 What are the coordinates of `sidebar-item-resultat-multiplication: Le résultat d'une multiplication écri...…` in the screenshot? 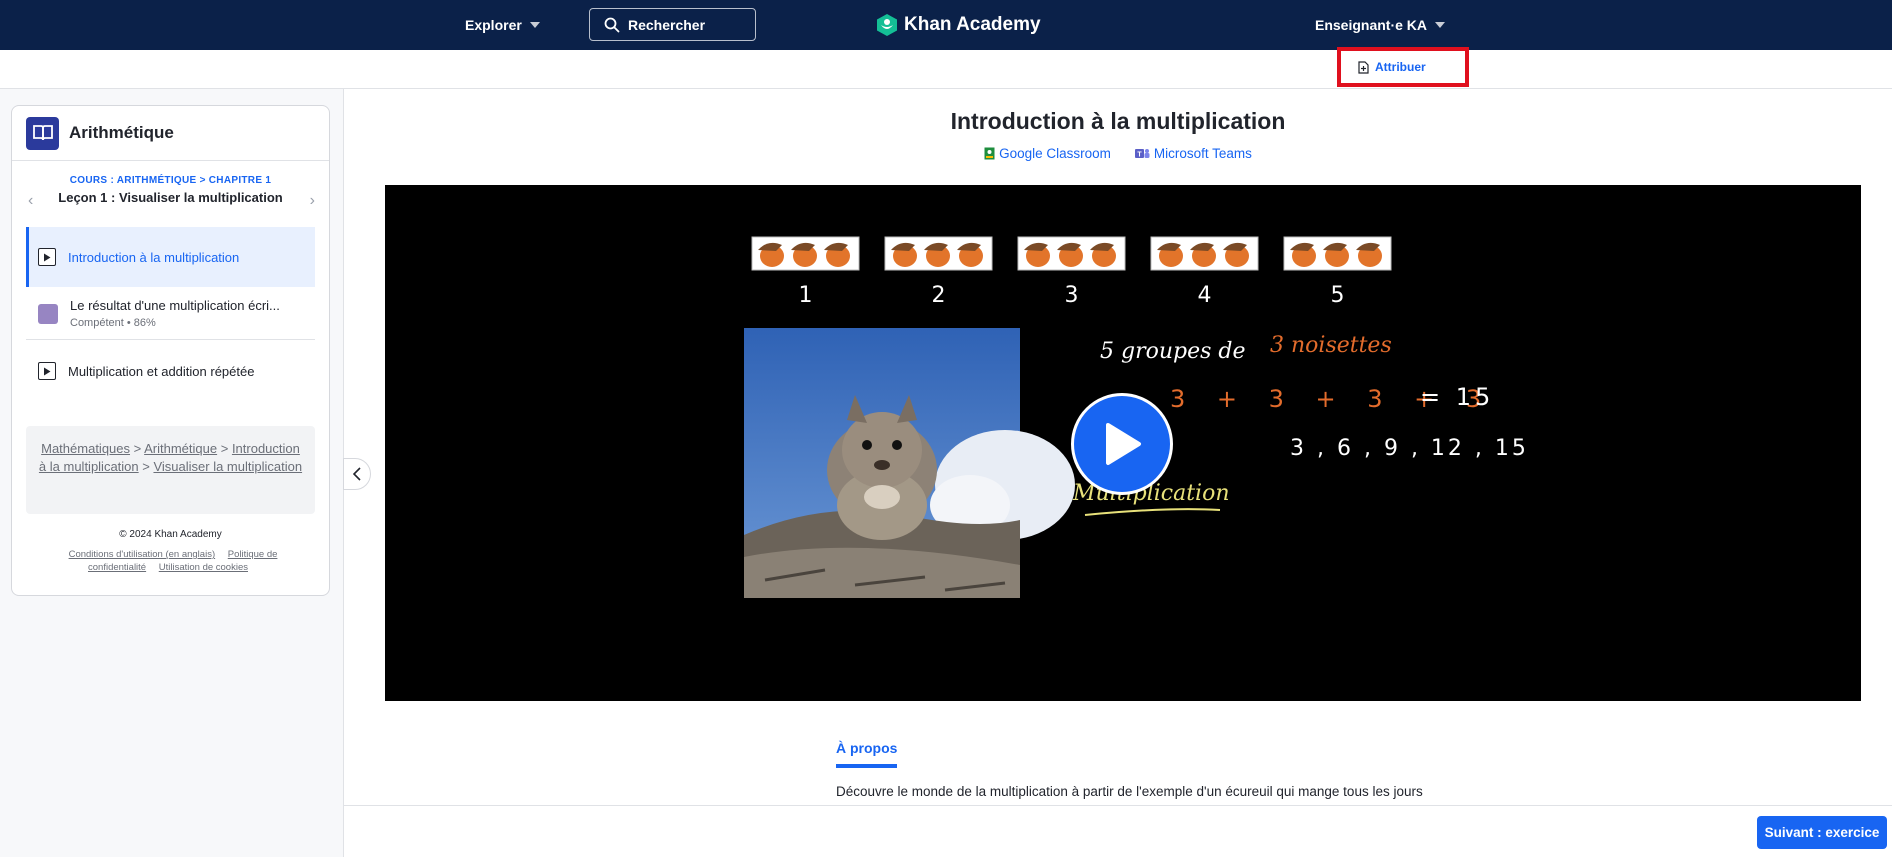 It's located at (170, 313).